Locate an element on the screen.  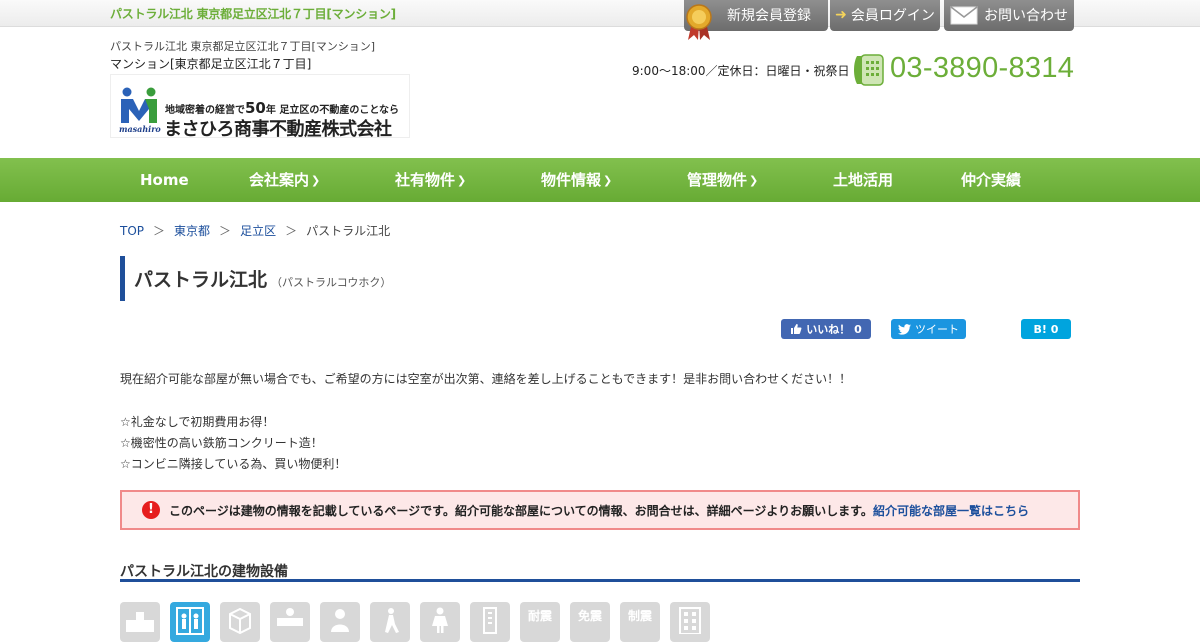
high-rise-icon is located at coordinates (490, 622).